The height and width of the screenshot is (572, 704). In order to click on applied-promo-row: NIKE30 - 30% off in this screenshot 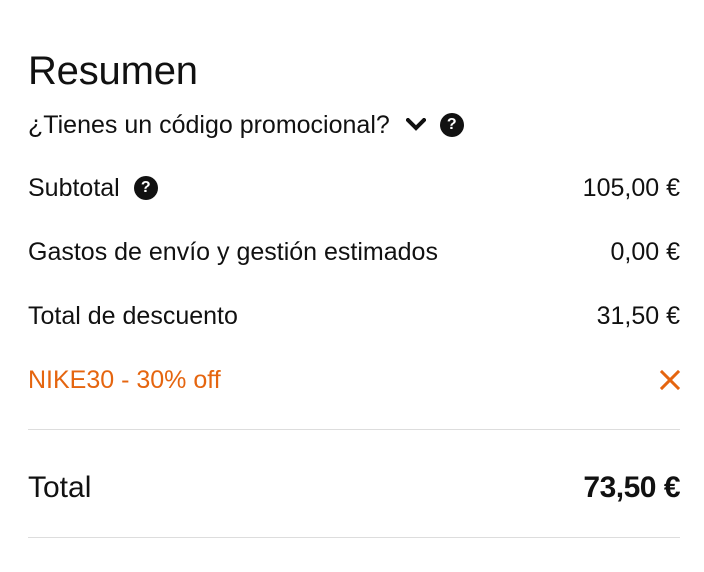, I will do `click(354, 380)`.